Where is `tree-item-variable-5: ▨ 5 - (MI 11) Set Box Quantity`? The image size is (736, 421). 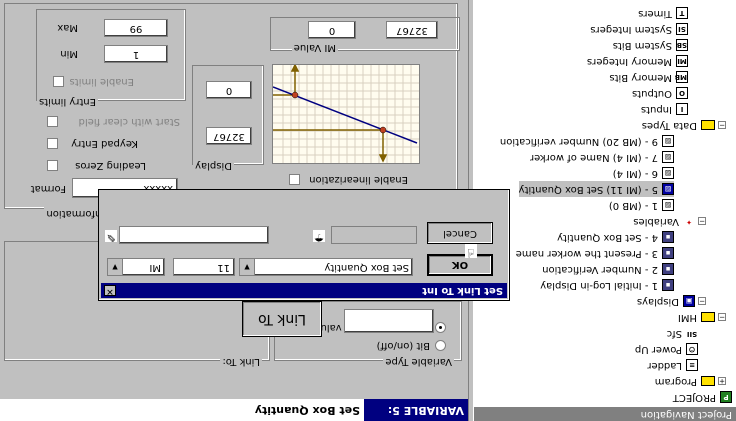
tree-item-variable-5: ▨ 5 - (MI 11) Set Box Quantity is located at coordinates (596, 189).